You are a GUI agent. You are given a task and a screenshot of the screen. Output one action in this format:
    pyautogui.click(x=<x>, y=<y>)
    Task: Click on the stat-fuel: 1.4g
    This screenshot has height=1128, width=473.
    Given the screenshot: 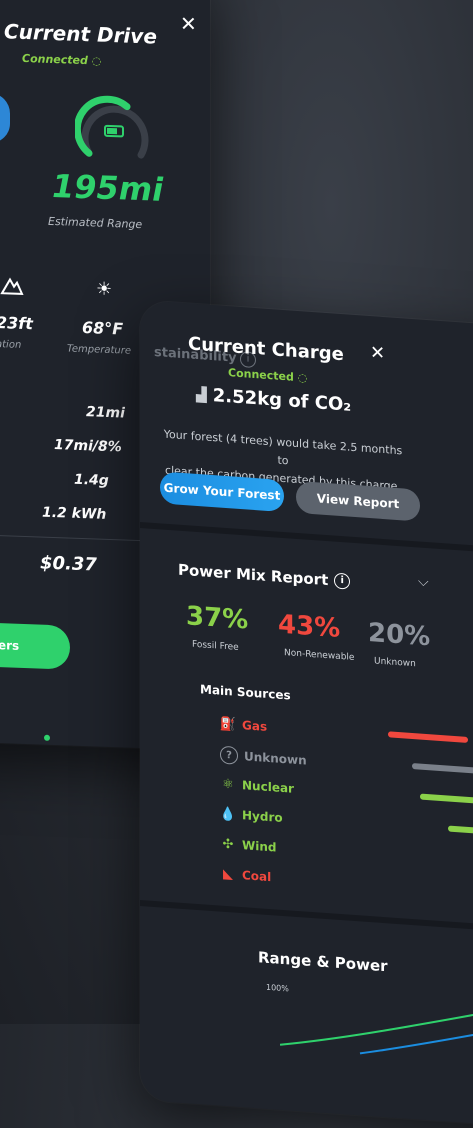 What is the action you would take?
    pyautogui.click(x=91, y=480)
    